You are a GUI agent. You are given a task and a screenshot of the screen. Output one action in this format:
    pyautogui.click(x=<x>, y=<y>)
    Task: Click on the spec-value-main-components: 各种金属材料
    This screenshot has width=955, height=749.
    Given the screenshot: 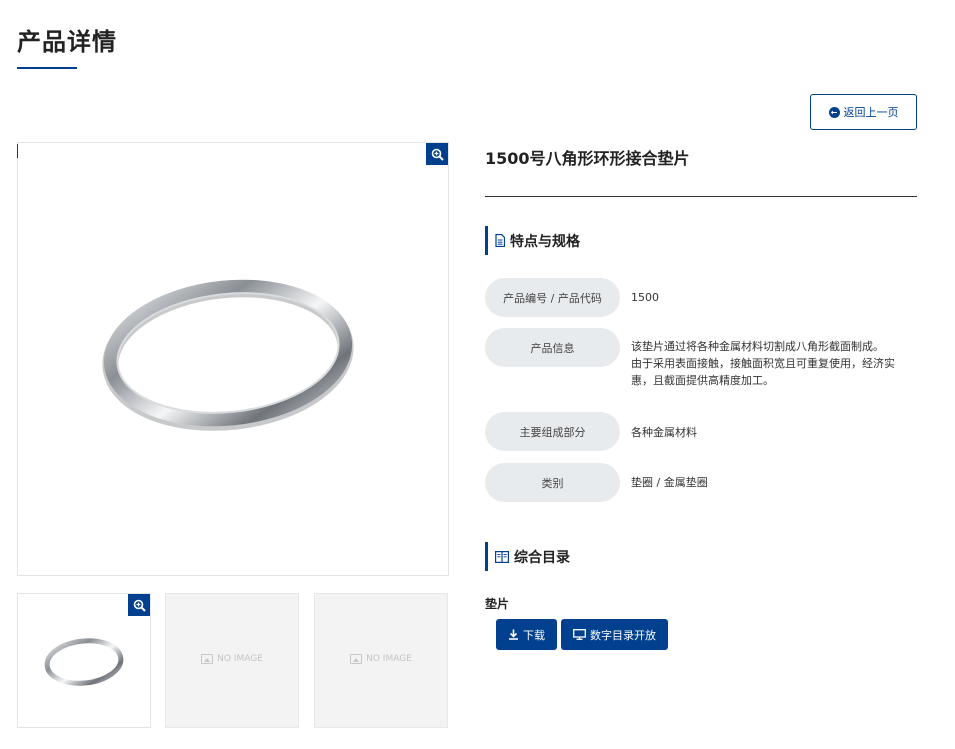 What is the action you would take?
    pyautogui.click(x=664, y=432)
    